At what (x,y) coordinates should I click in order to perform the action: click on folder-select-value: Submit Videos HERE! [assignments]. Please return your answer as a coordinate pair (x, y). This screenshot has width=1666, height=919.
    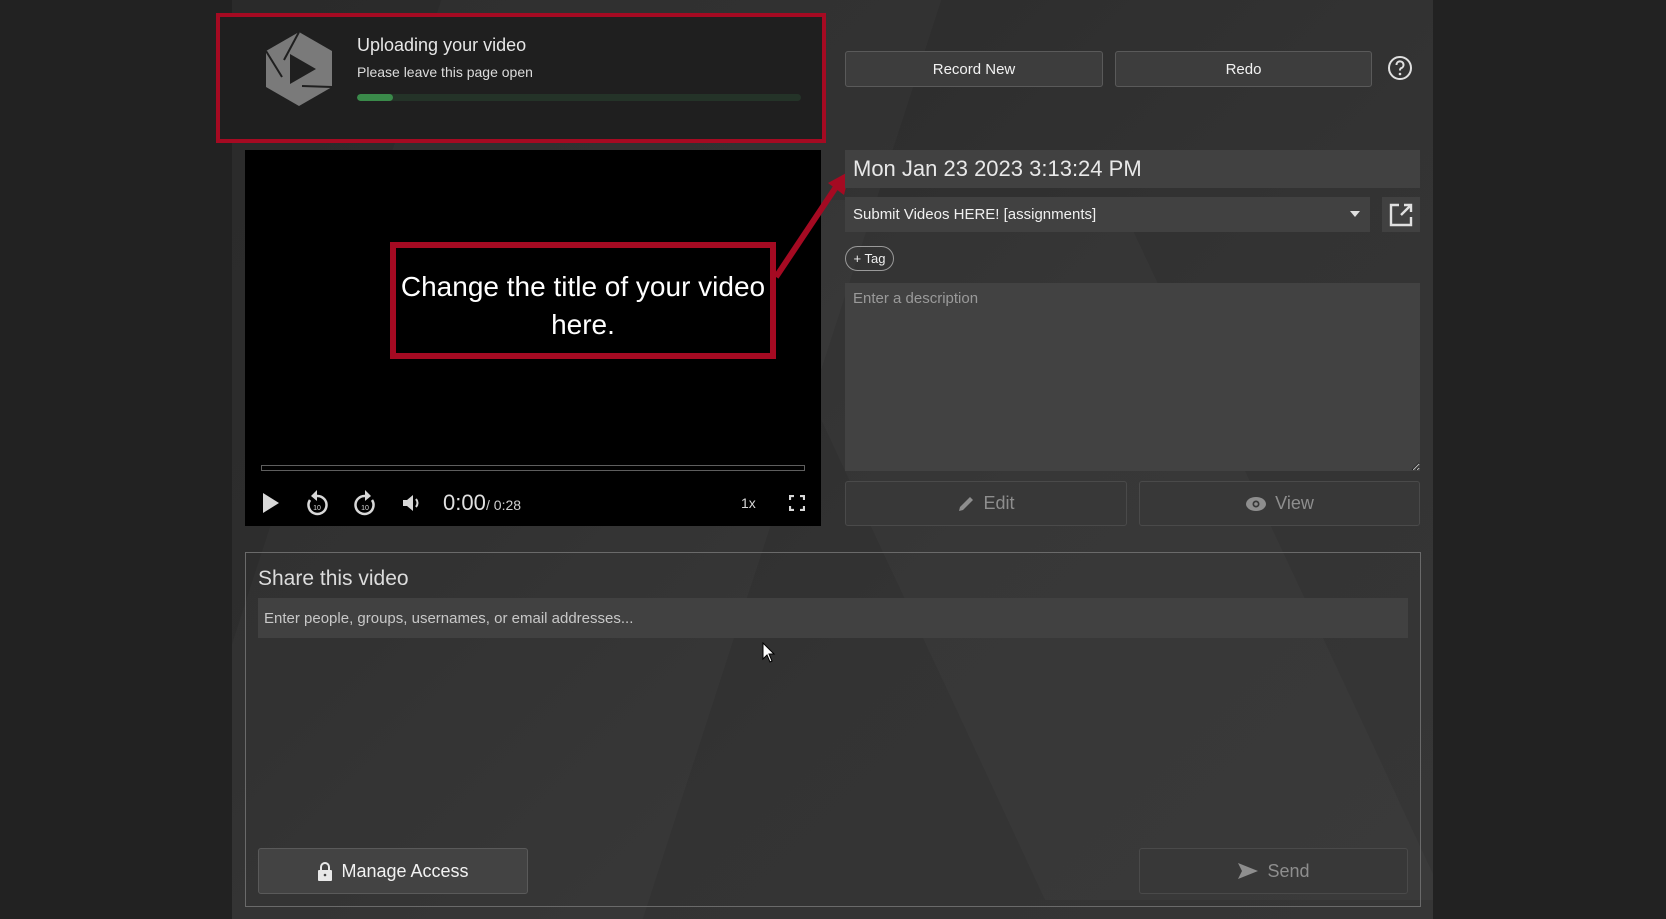
    Looking at the image, I should click on (975, 214).